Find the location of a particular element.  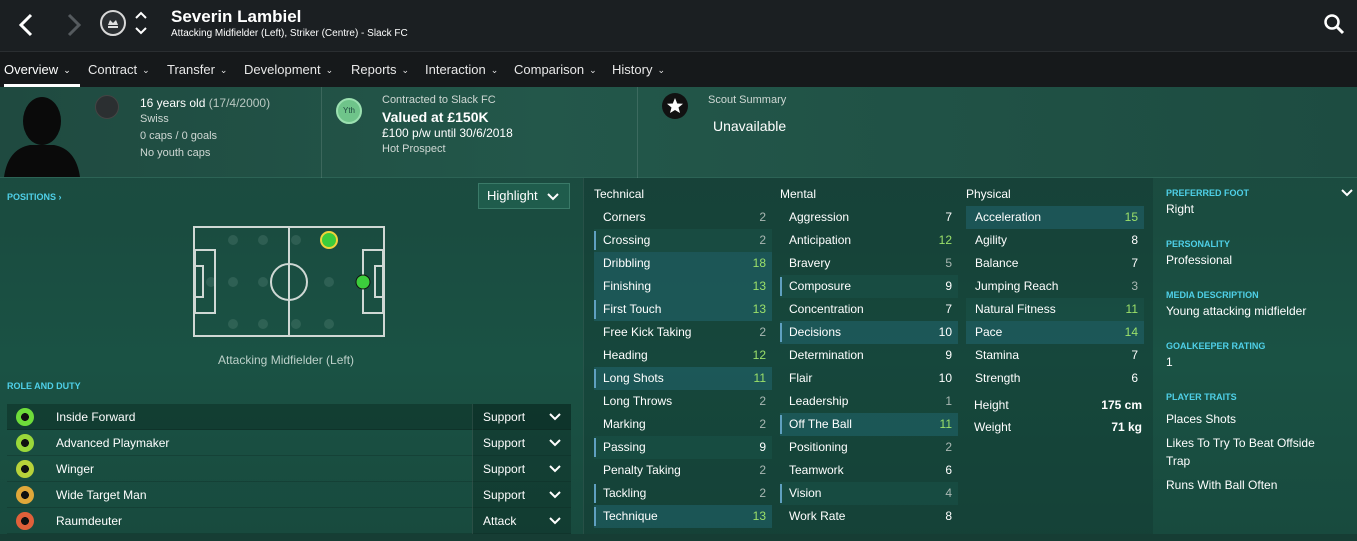

tab-overview: Overview ⌄ is located at coordinates (42, 69).